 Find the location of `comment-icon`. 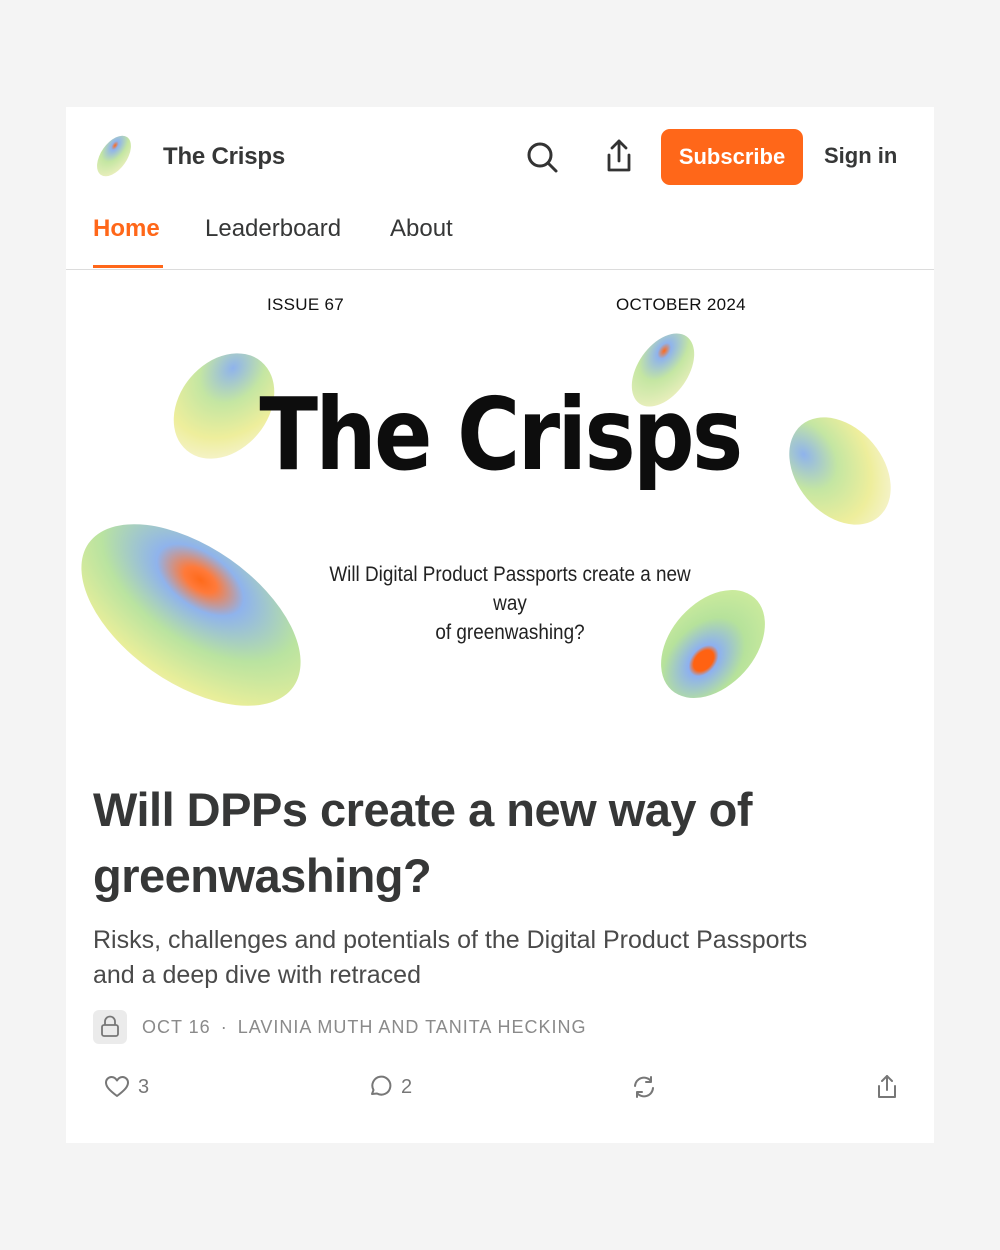

comment-icon is located at coordinates (381, 1085).